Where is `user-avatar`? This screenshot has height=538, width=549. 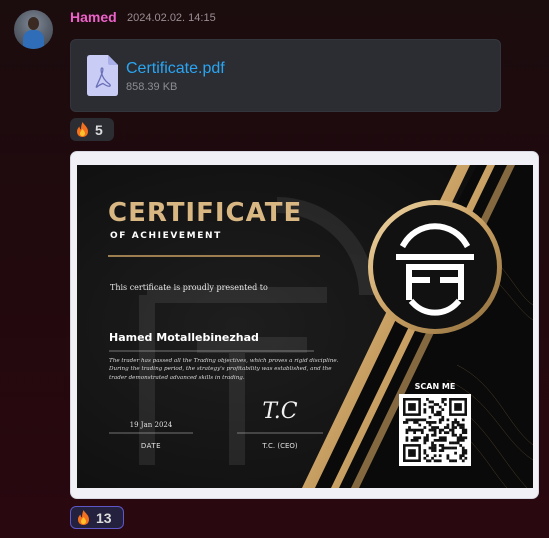 user-avatar is located at coordinates (33, 29).